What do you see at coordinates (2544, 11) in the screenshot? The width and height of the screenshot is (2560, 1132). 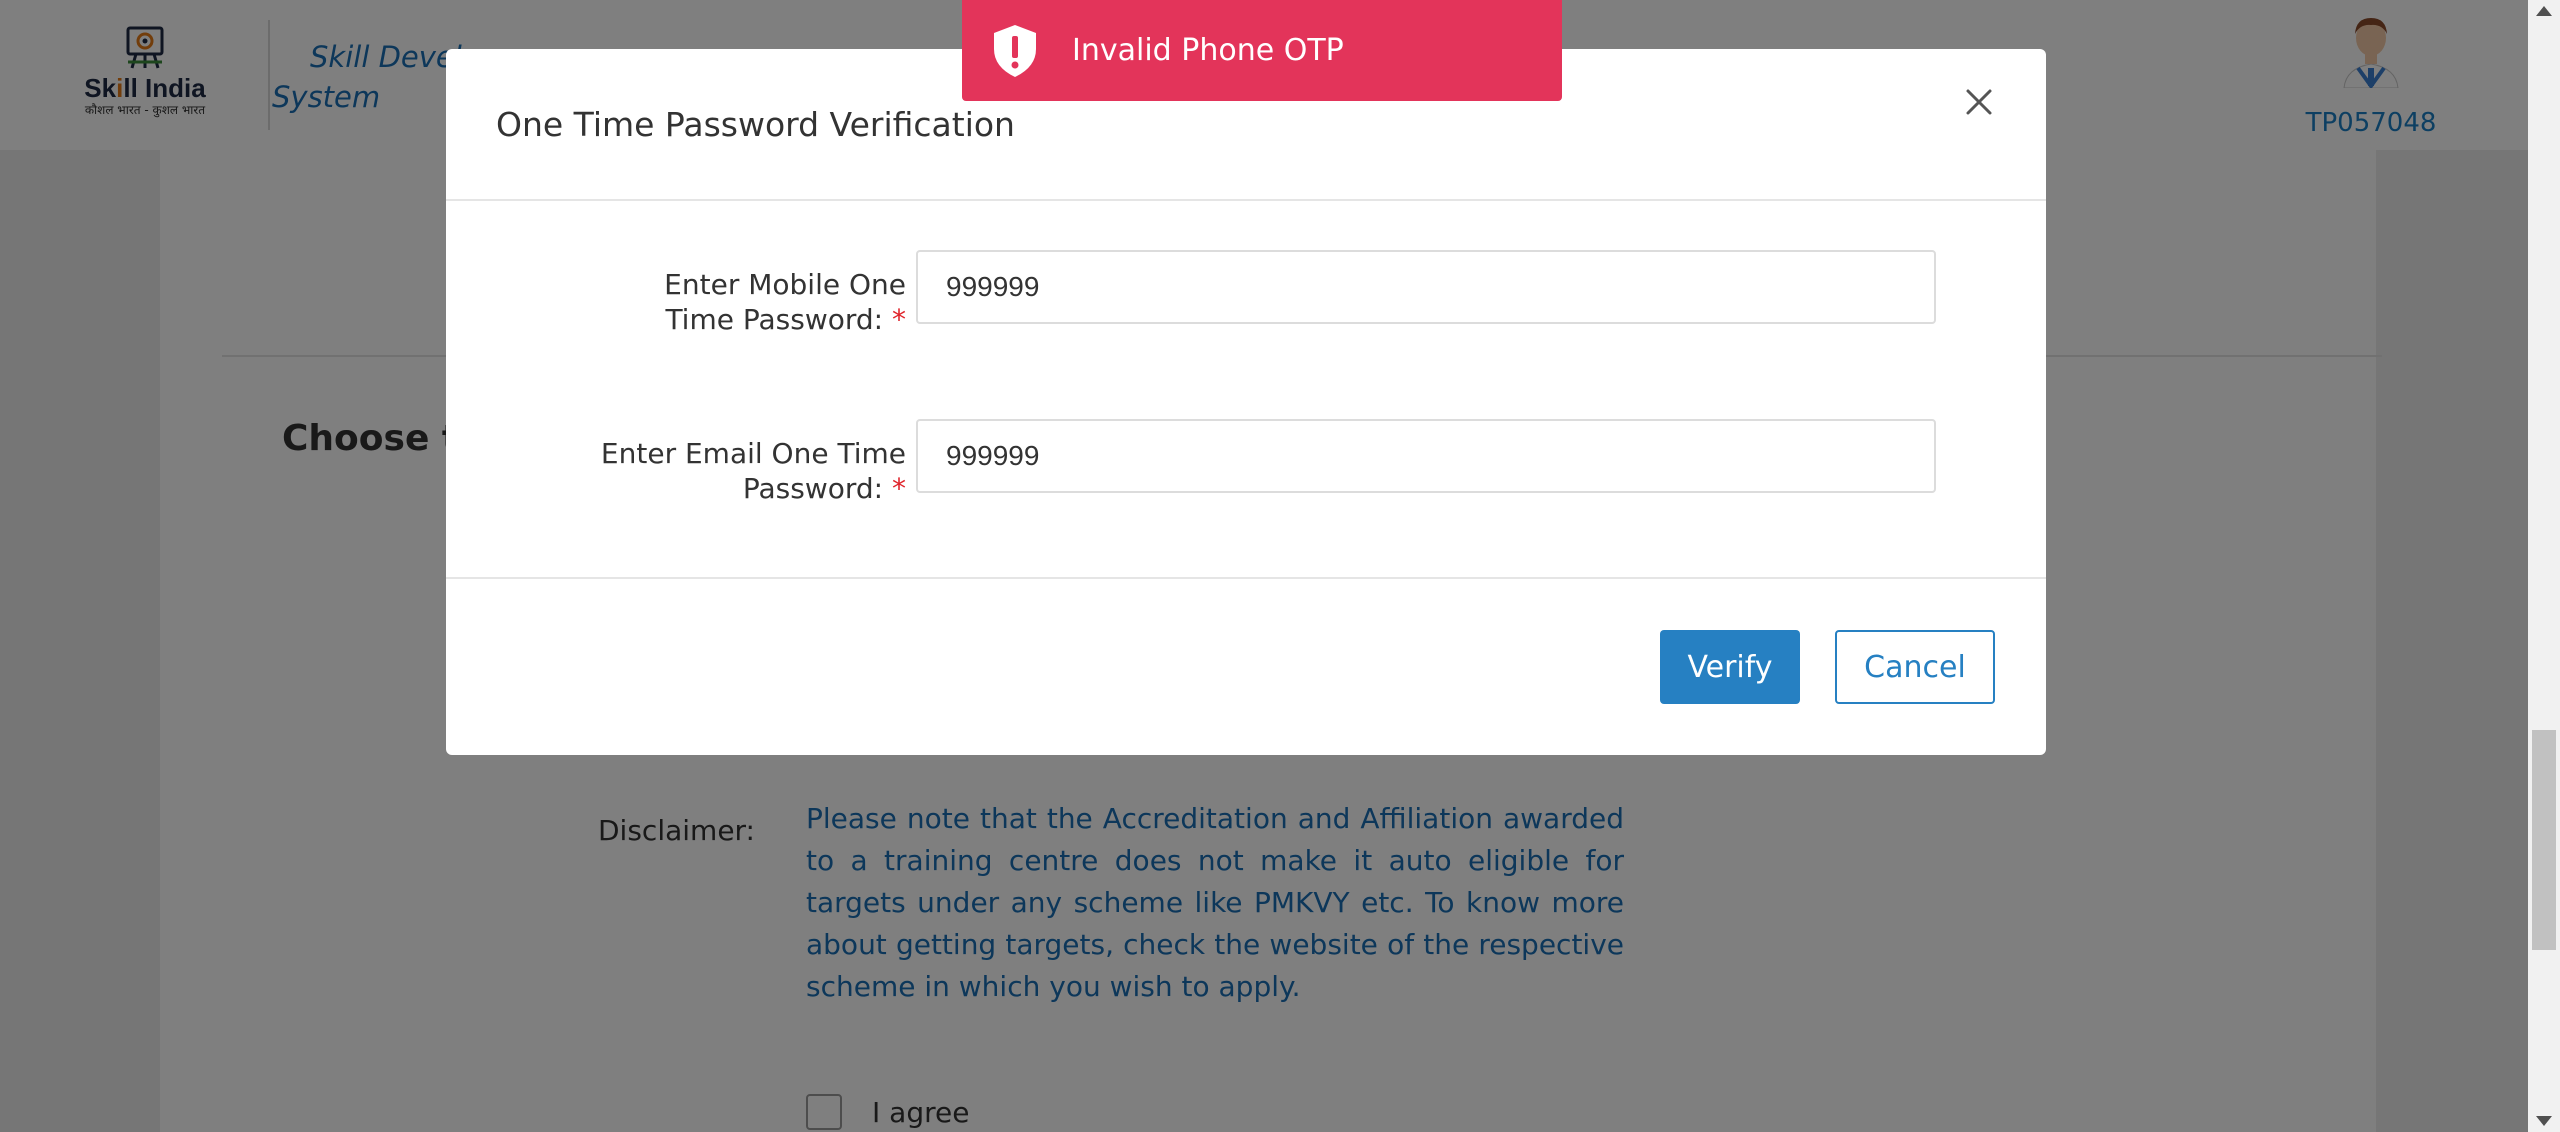 I see `scroll-up-arrow-icon` at bounding box center [2544, 11].